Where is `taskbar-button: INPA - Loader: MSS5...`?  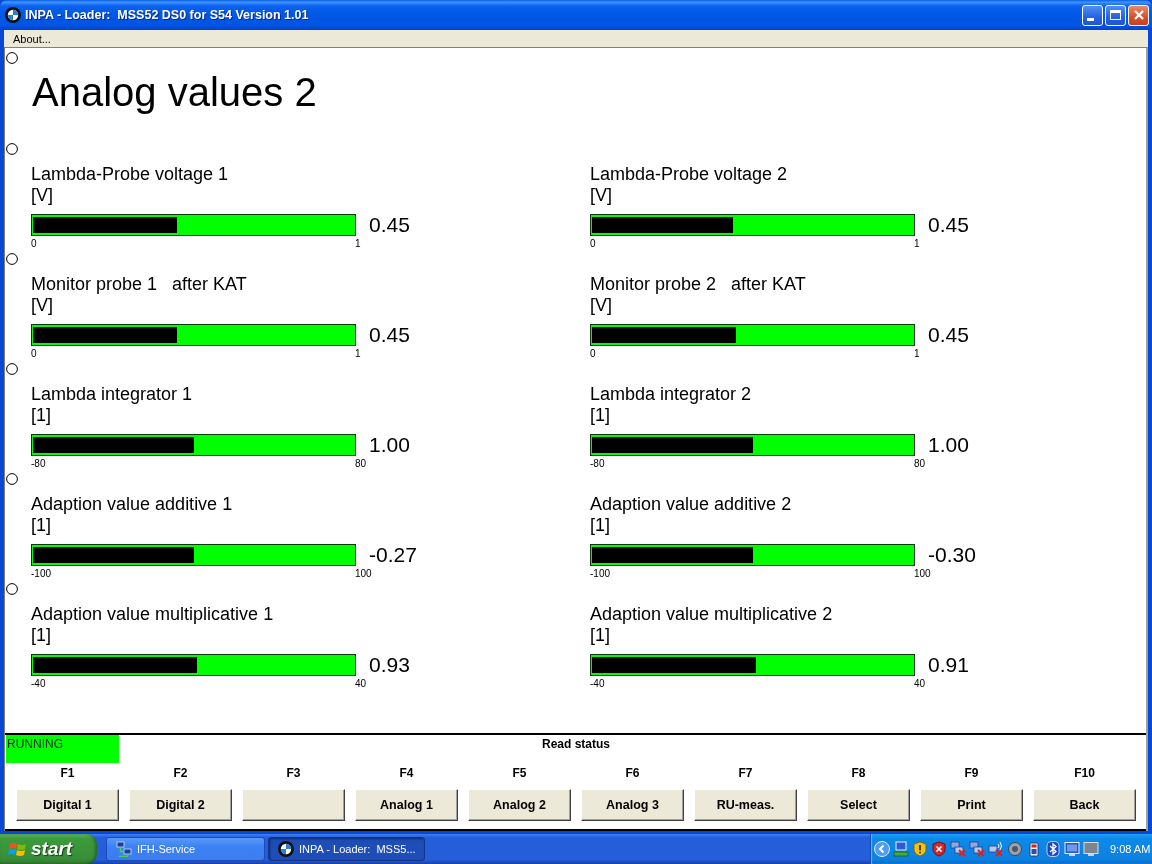
taskbar-button: INPA - Loader: MSS5... is located at coordinates (346, 849).